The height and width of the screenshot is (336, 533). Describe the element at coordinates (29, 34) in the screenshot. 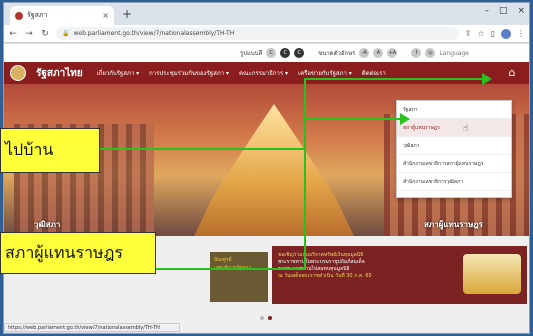

I see `forward-icon: →` at that location.